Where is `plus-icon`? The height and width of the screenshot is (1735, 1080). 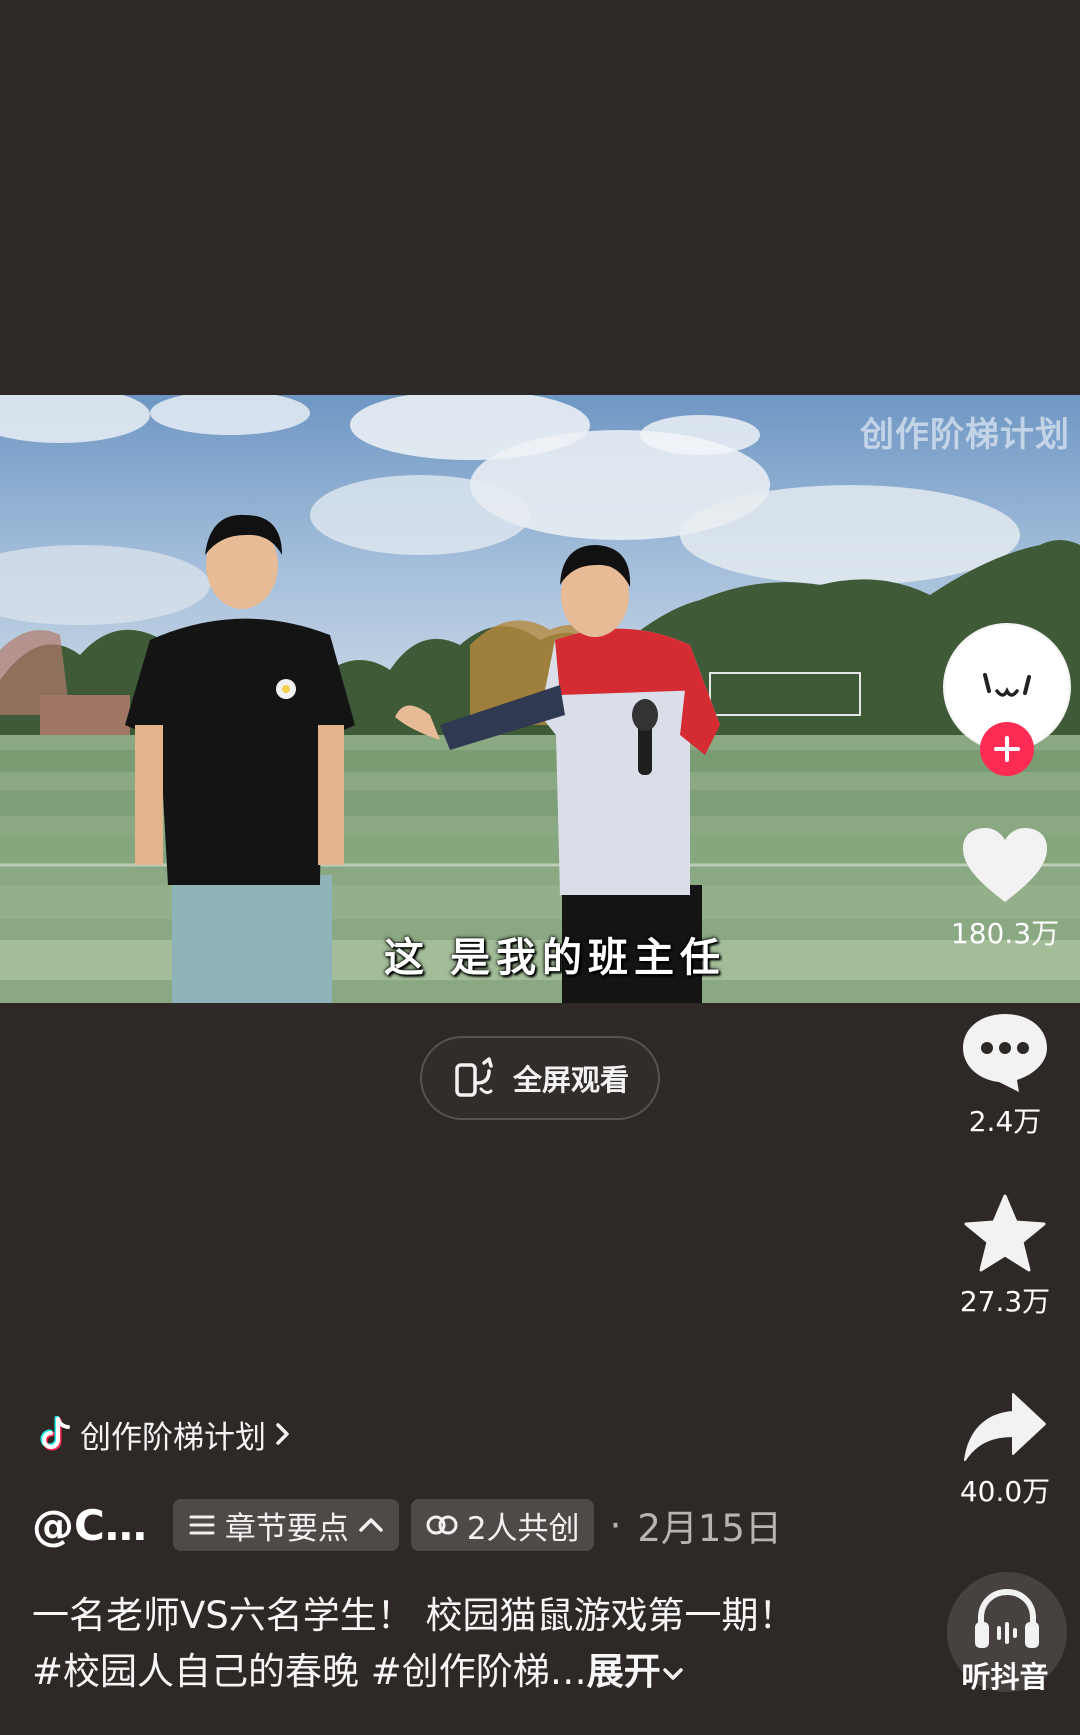 plus-icon is located at coordinates (1007, 749).